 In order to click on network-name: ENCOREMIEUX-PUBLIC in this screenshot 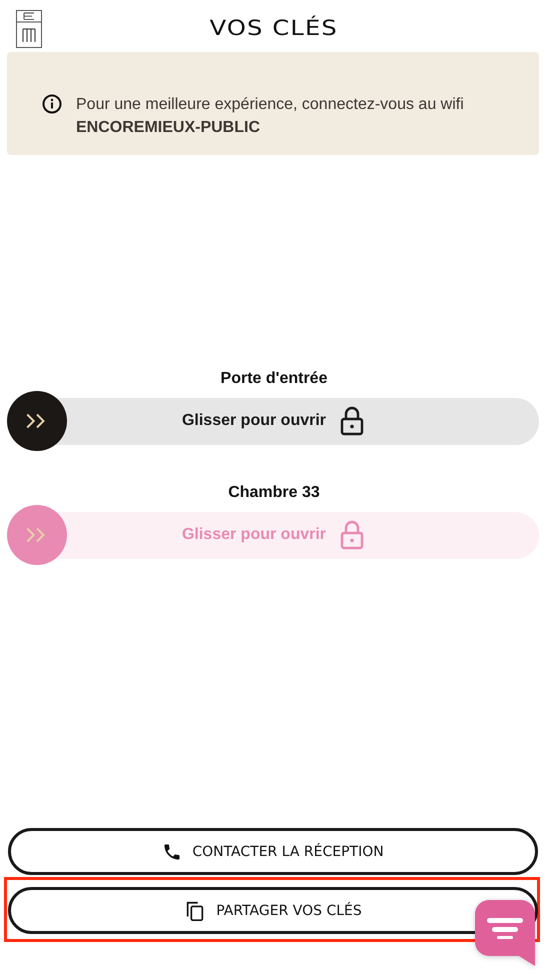, I will do `click(169, 128)`.